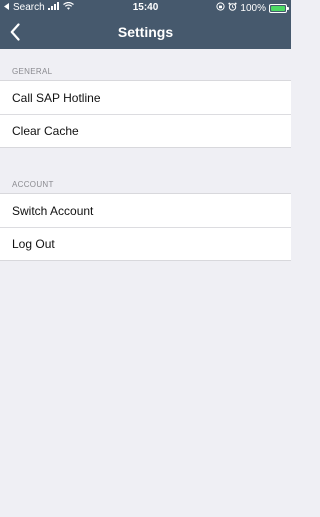 Image resolution: width=320 pixels, height=517 pixels. I want to click on alarm-icon, so click(233, 8).